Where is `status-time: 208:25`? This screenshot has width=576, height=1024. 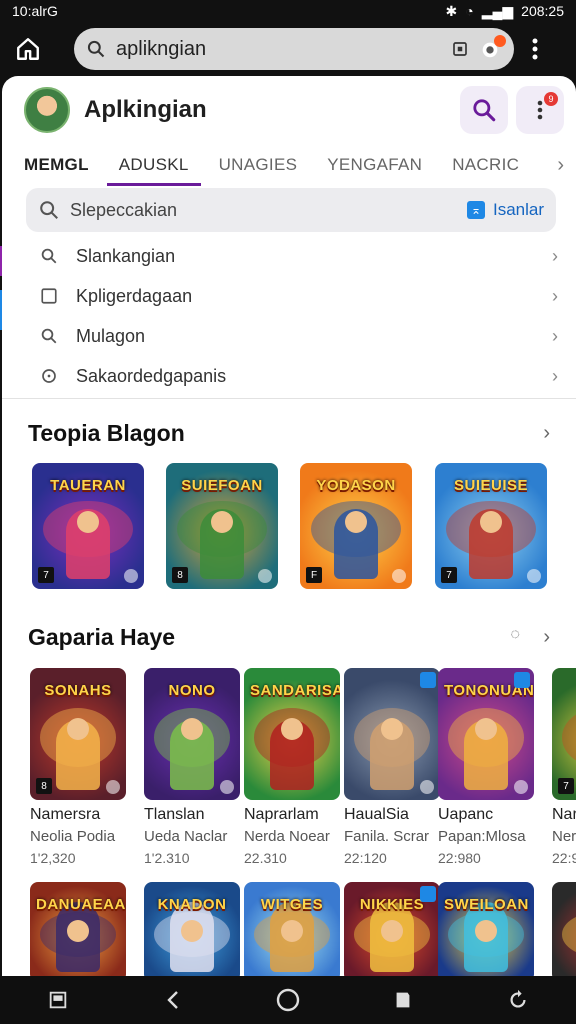 status-time: 208:25 is located at coordinates (542, 11).